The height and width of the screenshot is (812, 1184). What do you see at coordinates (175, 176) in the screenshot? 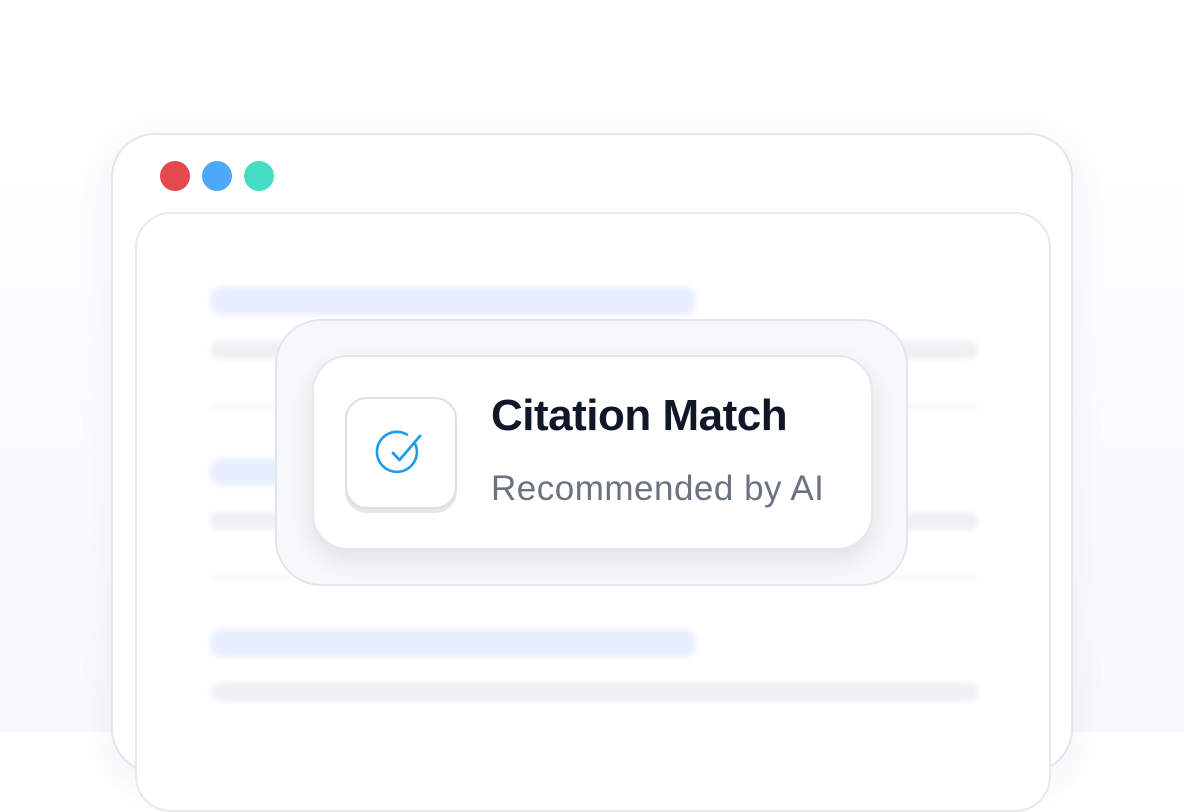
I see `close-window-button` at bounding box center [175, 176].